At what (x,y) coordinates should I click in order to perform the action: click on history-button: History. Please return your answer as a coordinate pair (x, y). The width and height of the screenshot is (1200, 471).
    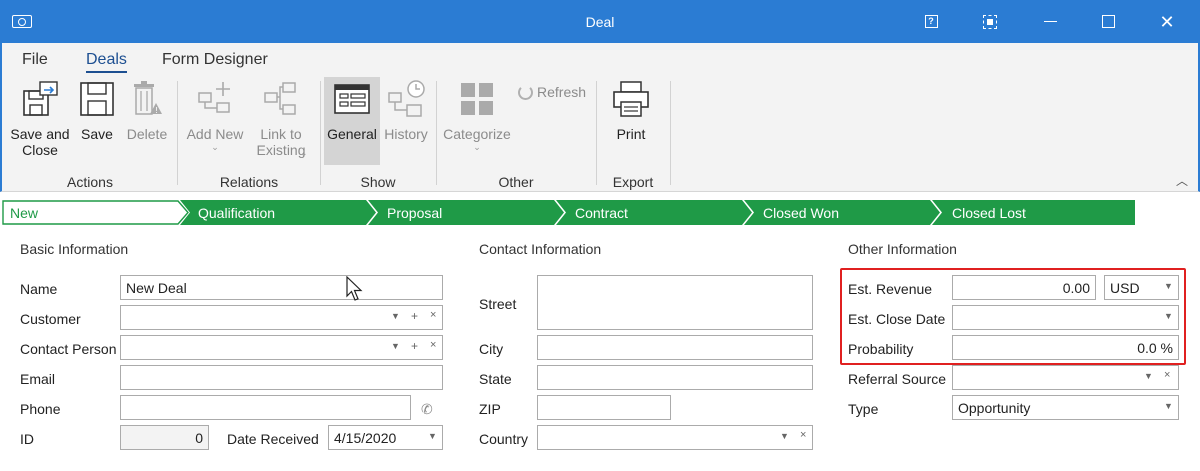
    Looking at the image, I should click on (406, 121).